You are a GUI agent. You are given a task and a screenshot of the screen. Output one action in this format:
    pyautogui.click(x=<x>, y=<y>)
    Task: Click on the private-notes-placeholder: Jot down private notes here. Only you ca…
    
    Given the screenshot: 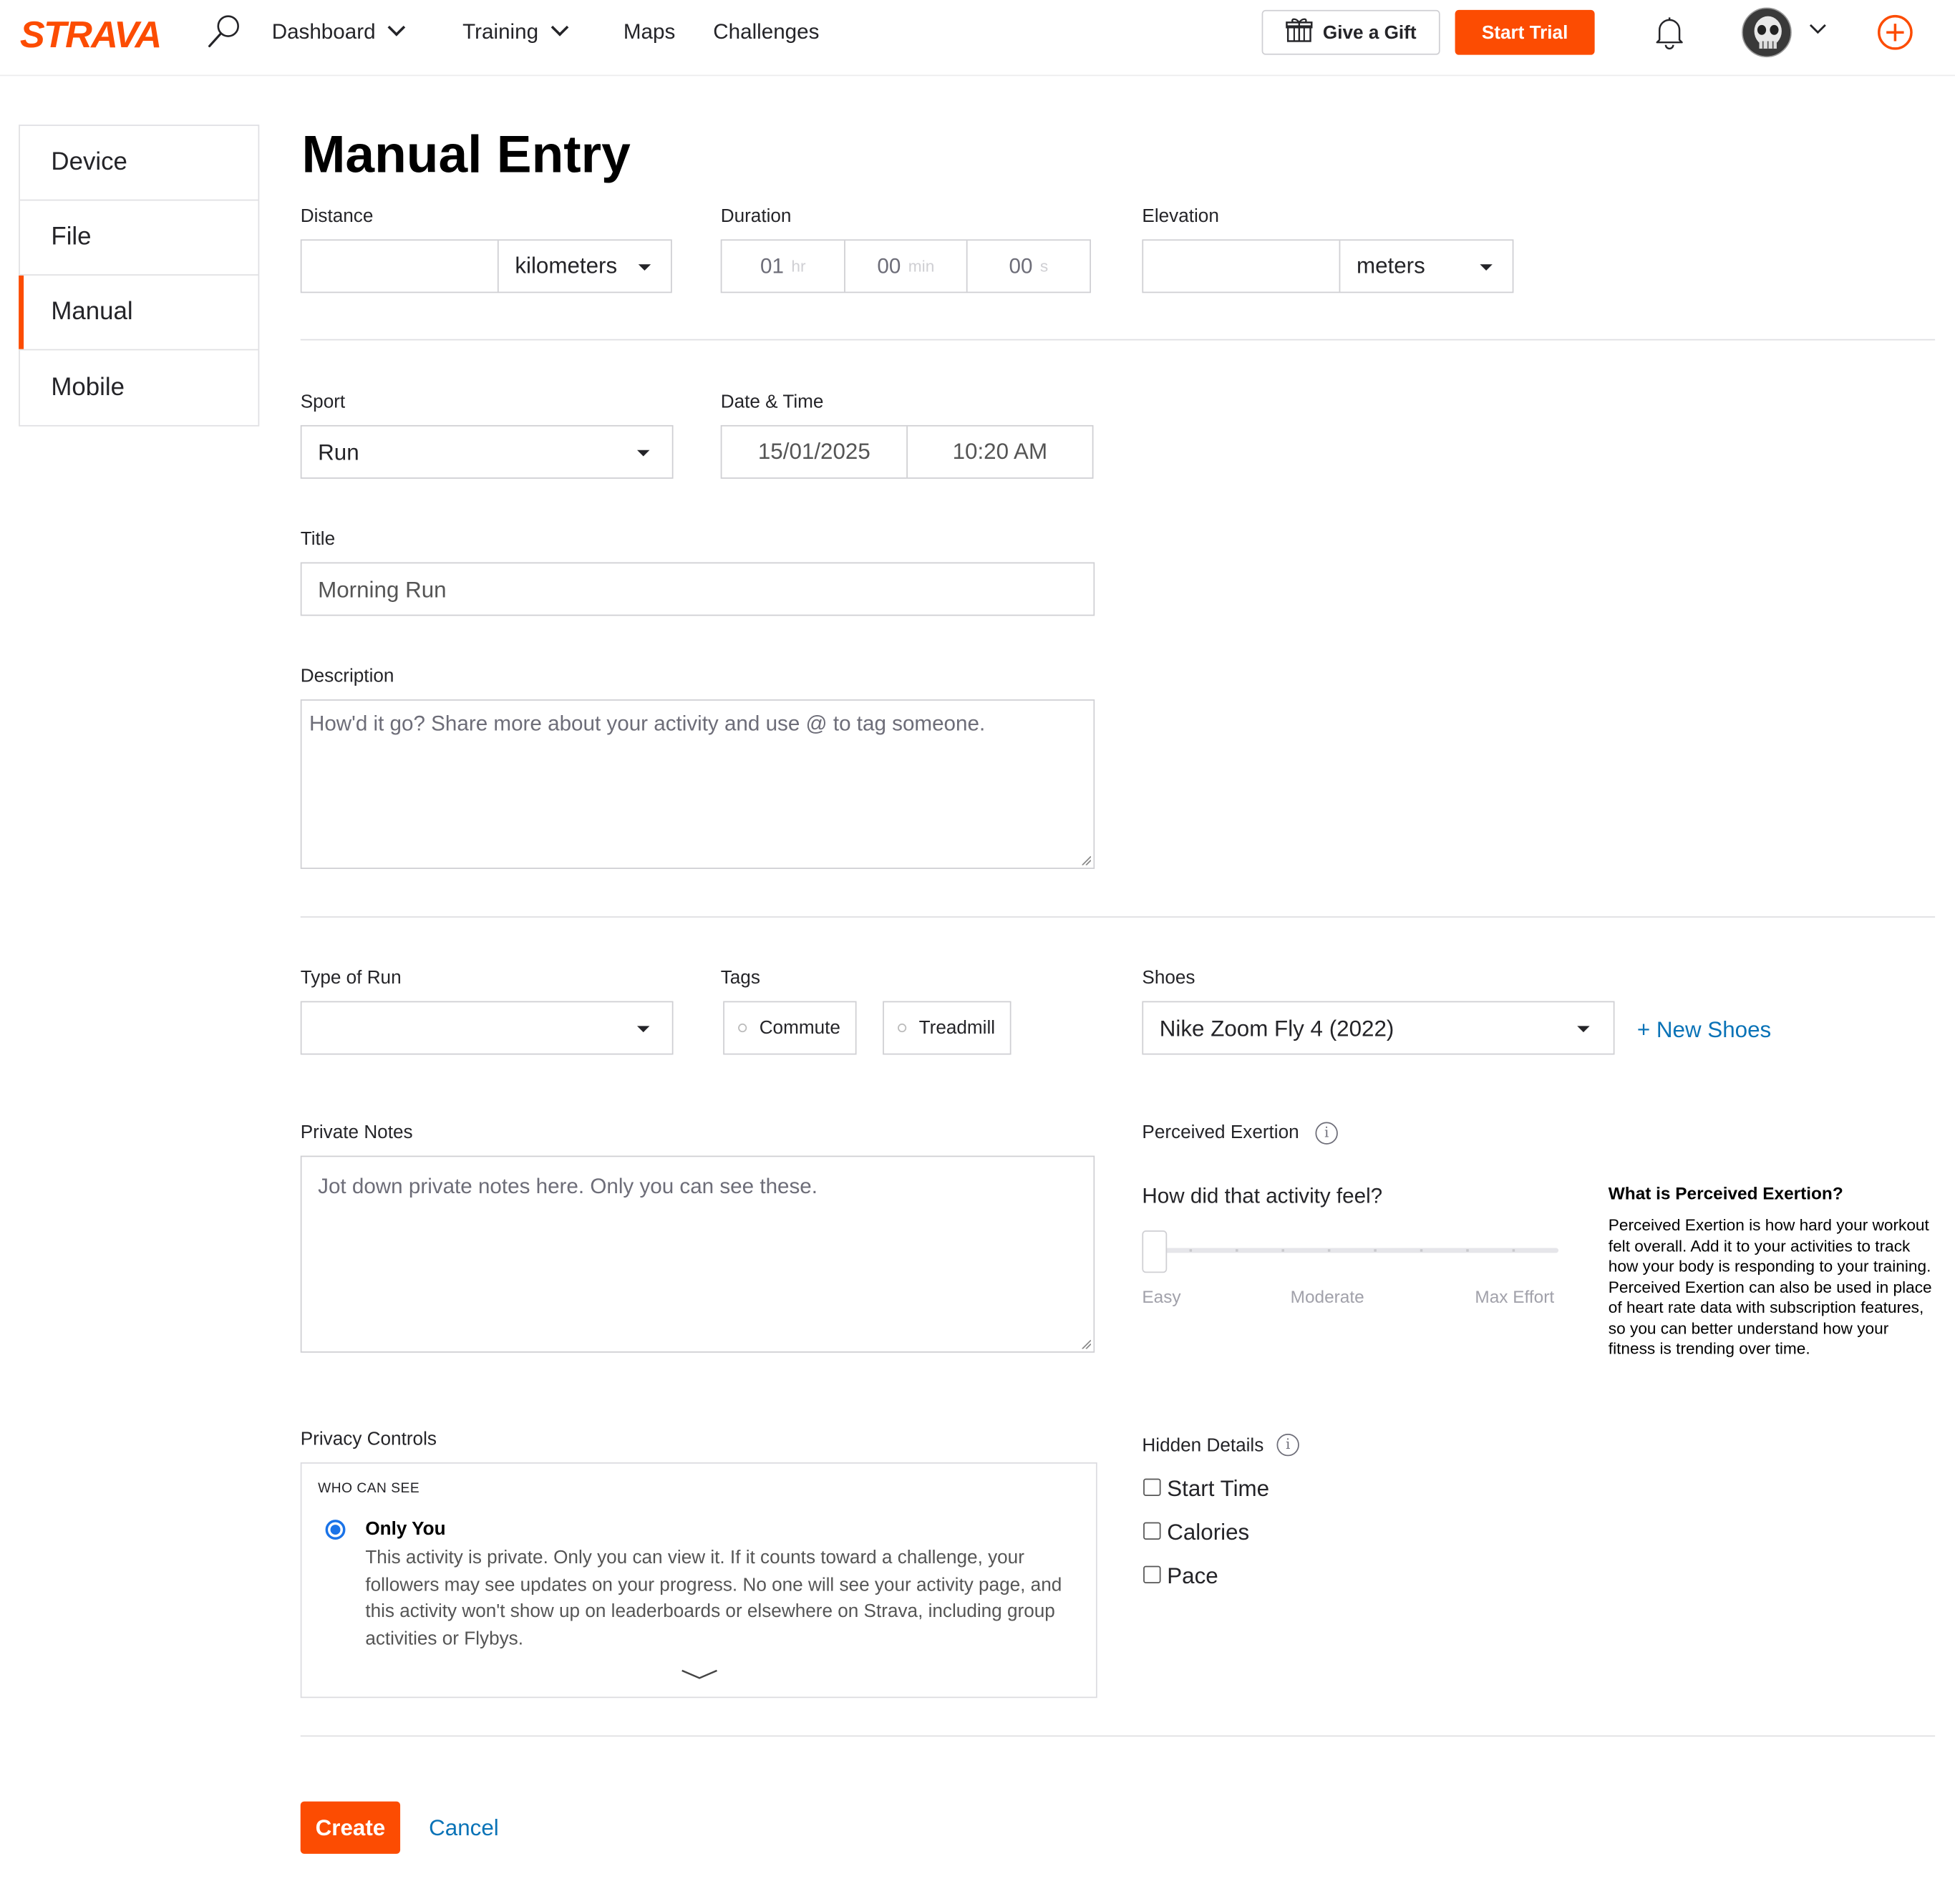 What is the action you would take?
    pyautogui.click(x=568, y=1186)
    